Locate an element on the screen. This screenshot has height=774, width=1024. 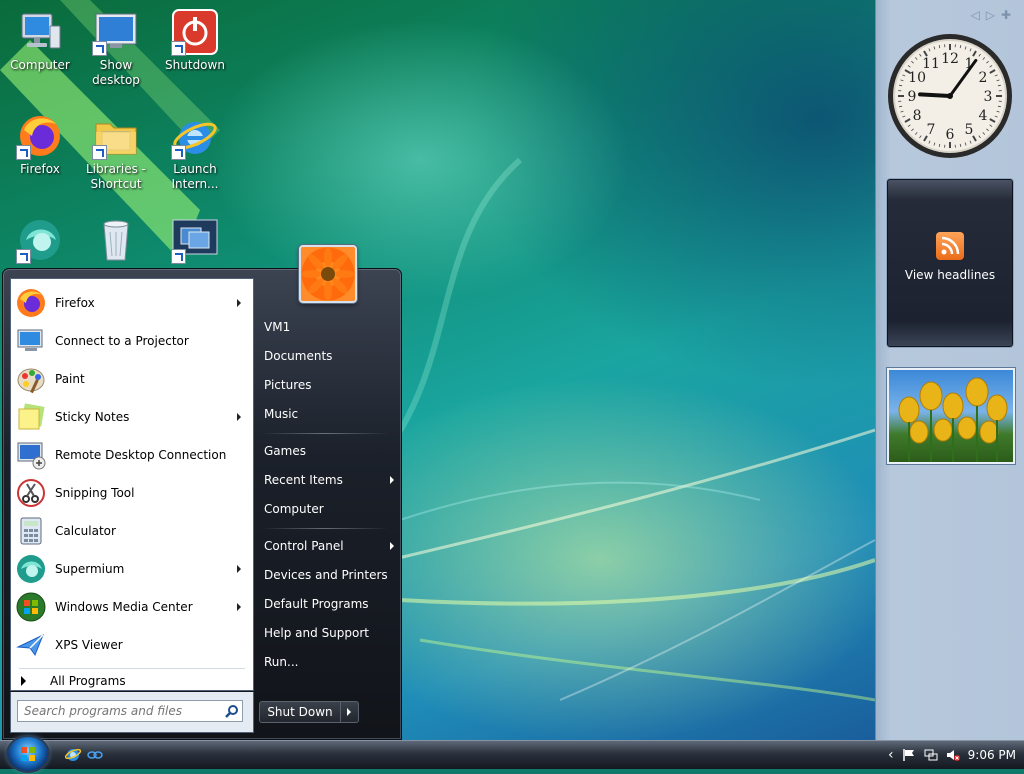
desktop-icon-firefox: Firefox is located at coordinates (40, 144).